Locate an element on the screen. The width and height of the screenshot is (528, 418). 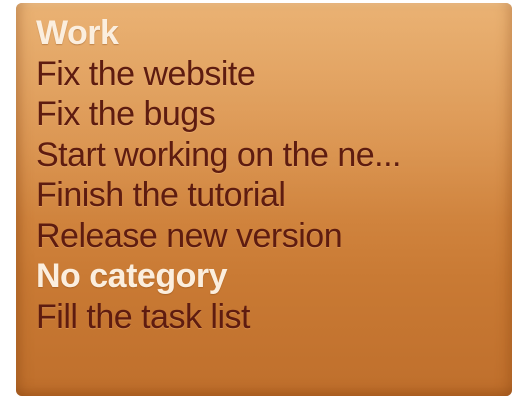
task-item: Fill the task list is located at coordinates (269, 317).